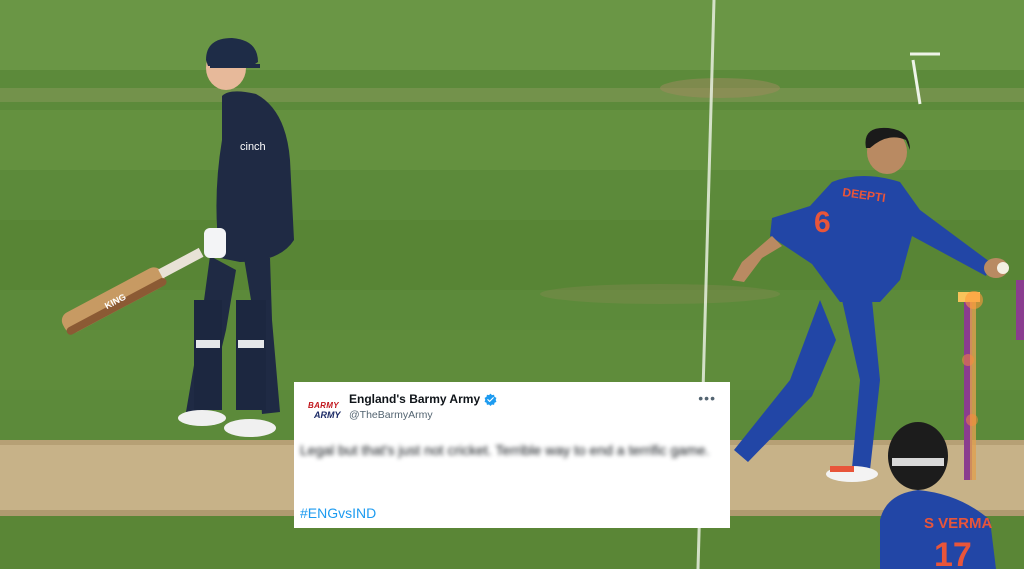  Describe the element at coordinates (414, 399) in the screenshot. I see `author-display-name: England's Barmy Army` at that location.